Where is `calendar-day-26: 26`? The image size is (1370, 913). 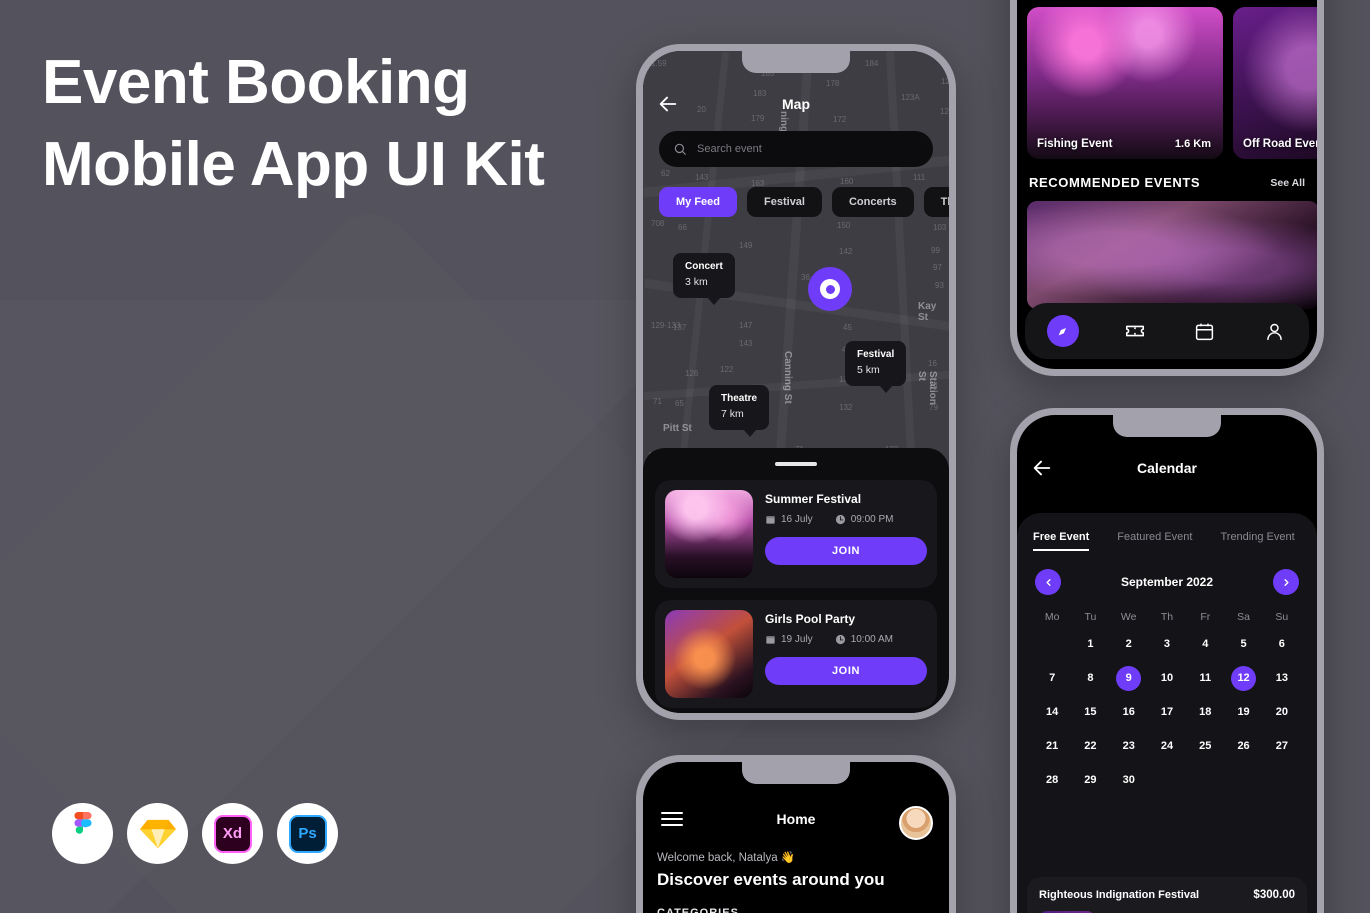
calendar-day-26: 26 is located at coordinates (1243, 746).